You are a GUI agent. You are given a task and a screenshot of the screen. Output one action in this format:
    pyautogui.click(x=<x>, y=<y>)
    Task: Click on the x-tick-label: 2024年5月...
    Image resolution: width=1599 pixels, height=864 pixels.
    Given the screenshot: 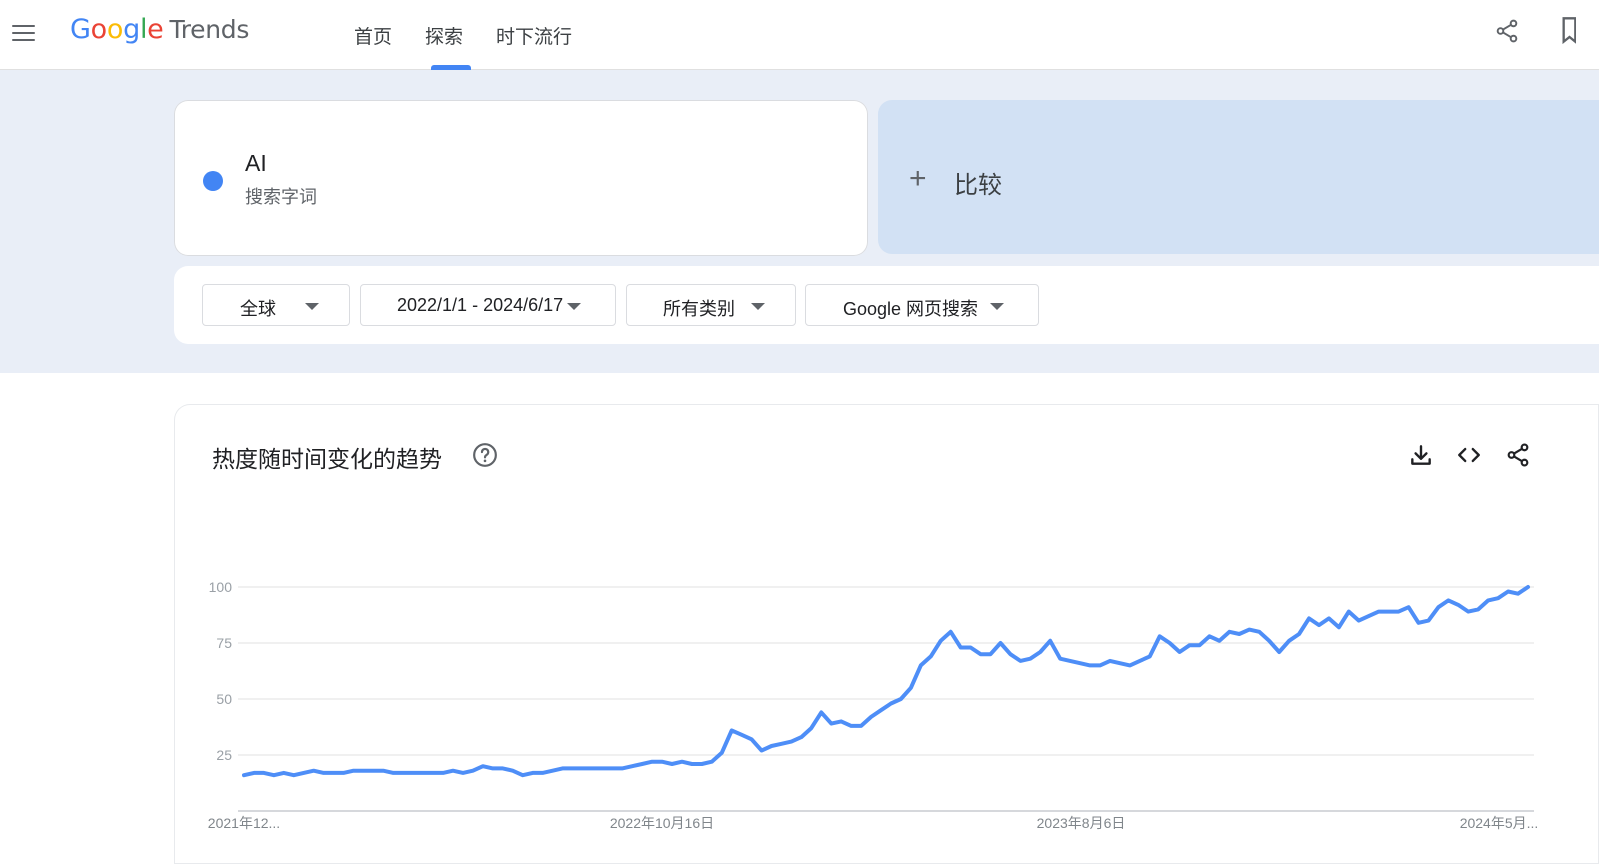 What is the action you would take?
    pyautogui.click(x=1499, y=823)
    